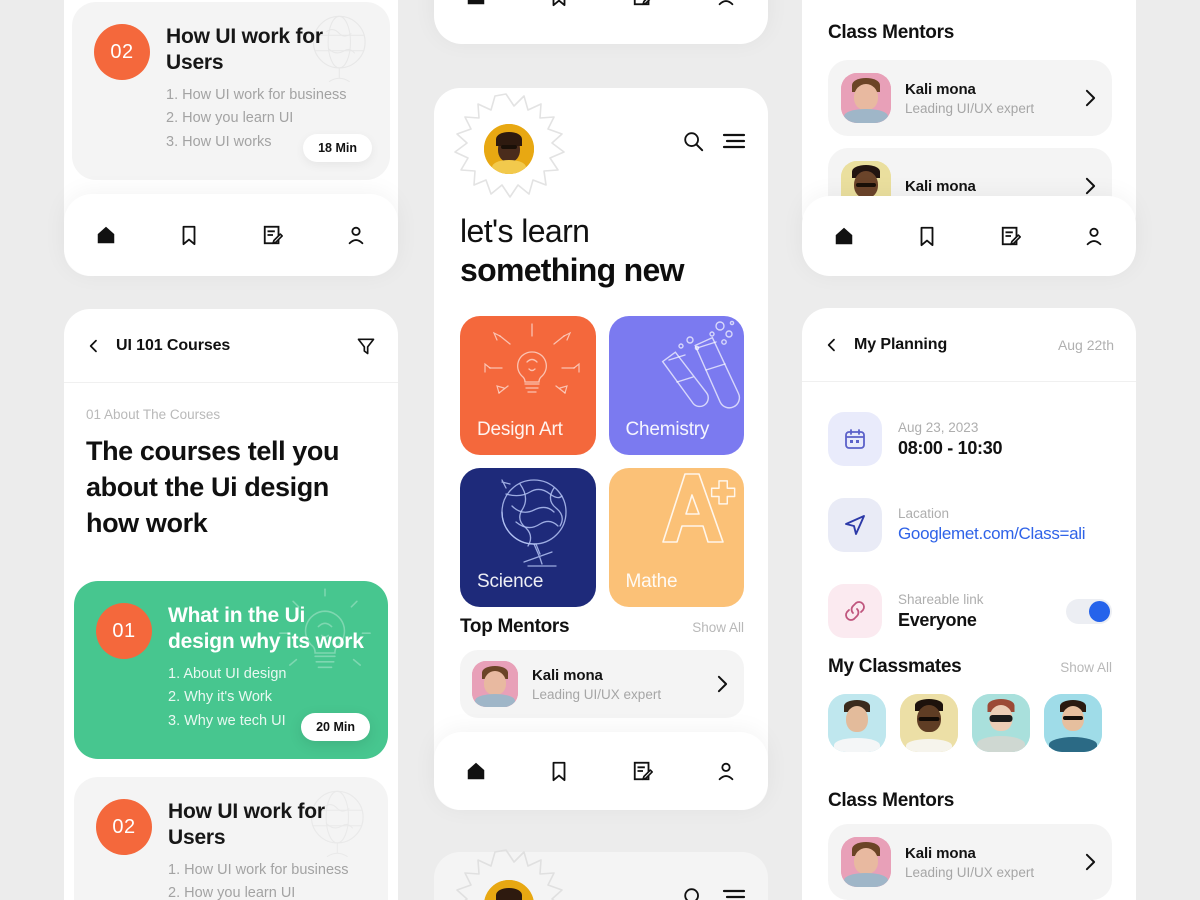  I want to click on avatar-image, so click(509, 149).